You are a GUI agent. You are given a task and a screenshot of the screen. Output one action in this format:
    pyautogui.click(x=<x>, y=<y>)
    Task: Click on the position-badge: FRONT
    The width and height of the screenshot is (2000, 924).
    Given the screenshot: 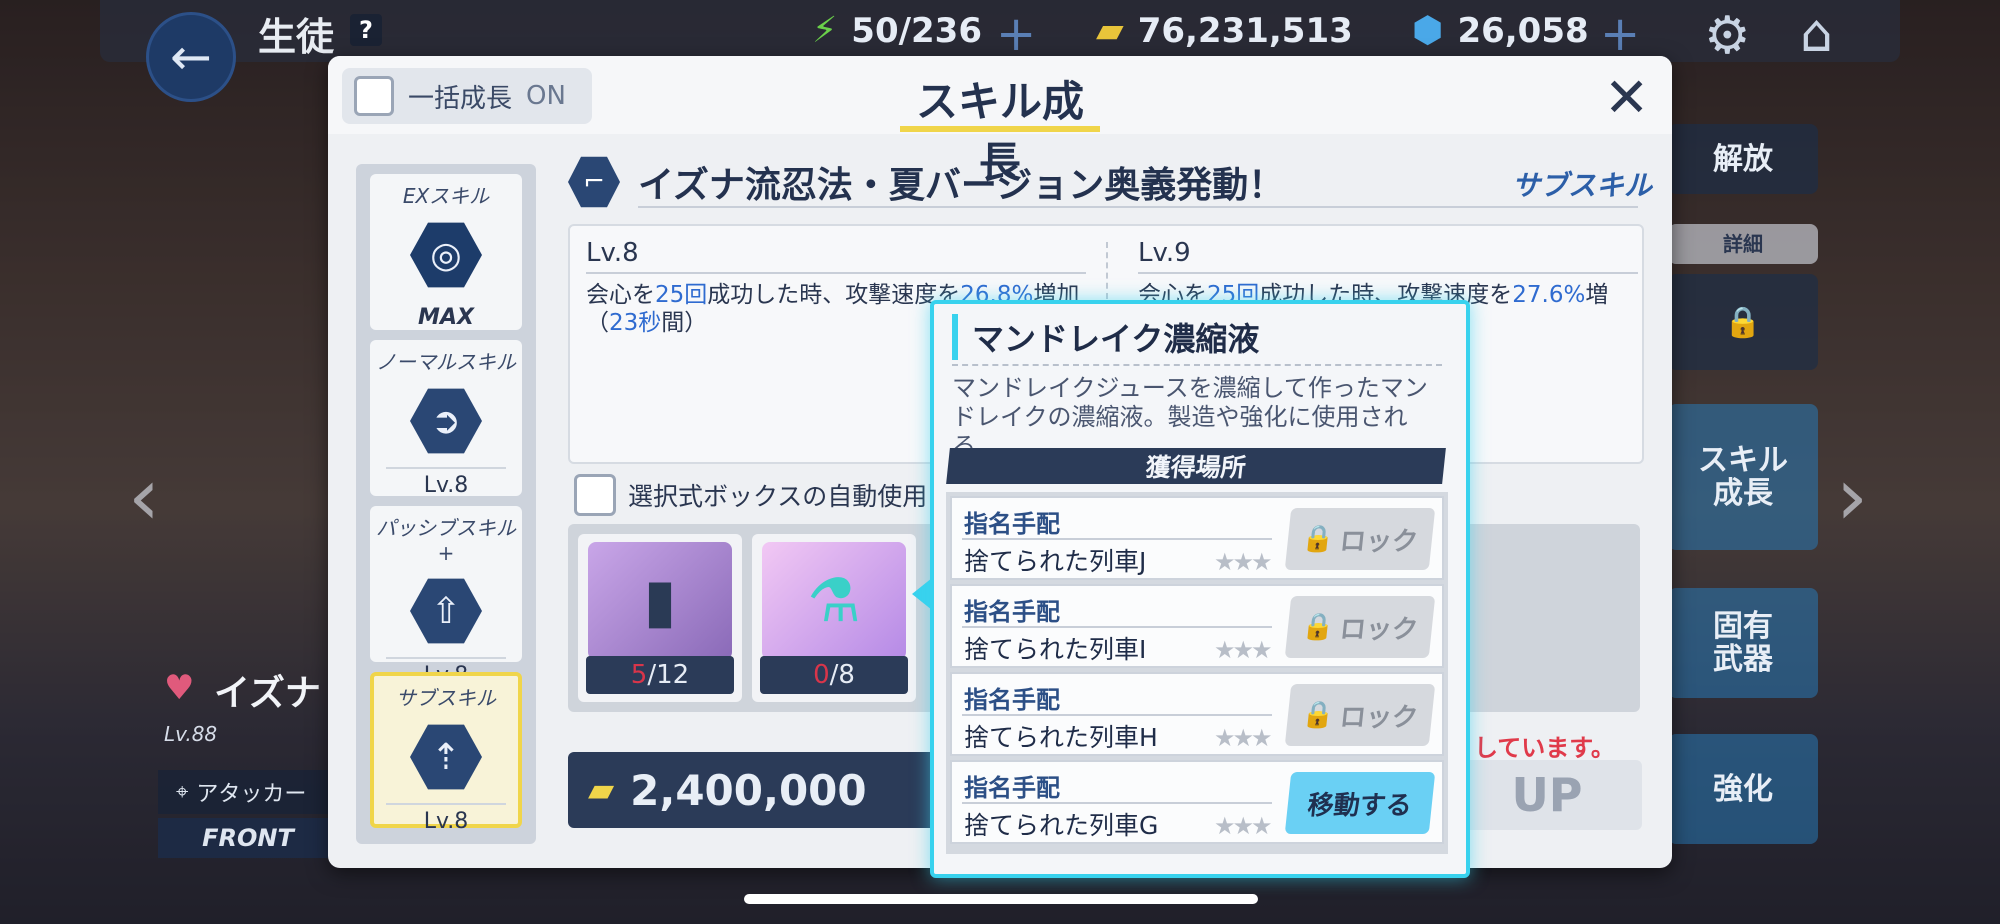 What is the action you would take?
    pyautogui.click(x=248, y=838)
    